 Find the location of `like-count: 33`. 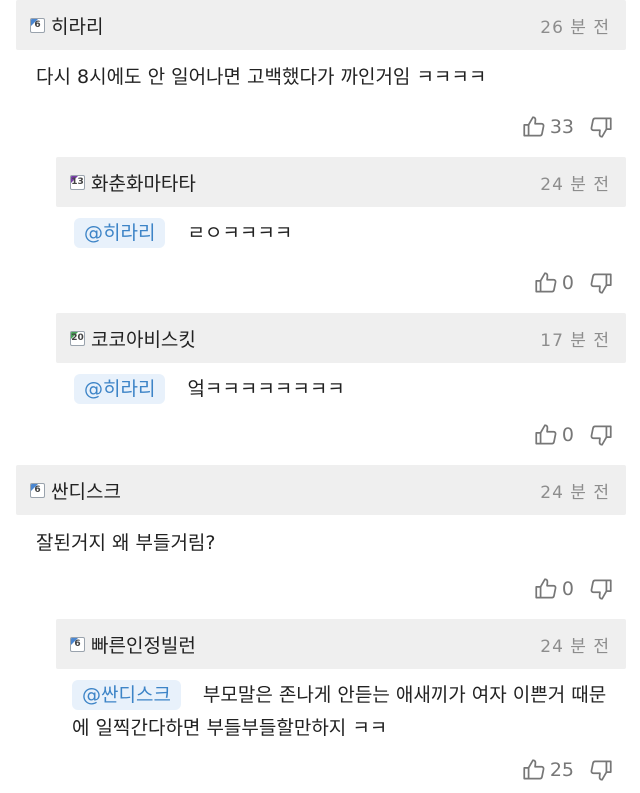

like-count: 33 is located at coordinates (561, 127).